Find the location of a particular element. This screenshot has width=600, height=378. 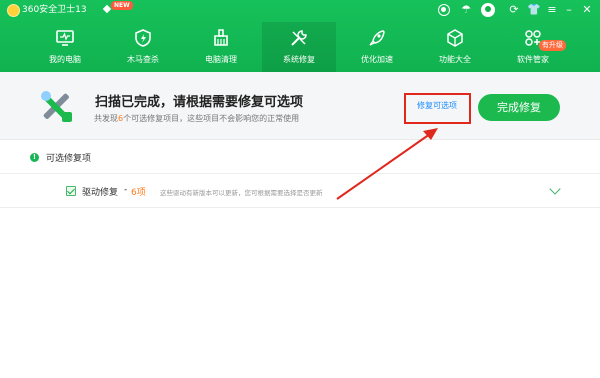

row-count: 6项 is located at coordinates (138, 193).